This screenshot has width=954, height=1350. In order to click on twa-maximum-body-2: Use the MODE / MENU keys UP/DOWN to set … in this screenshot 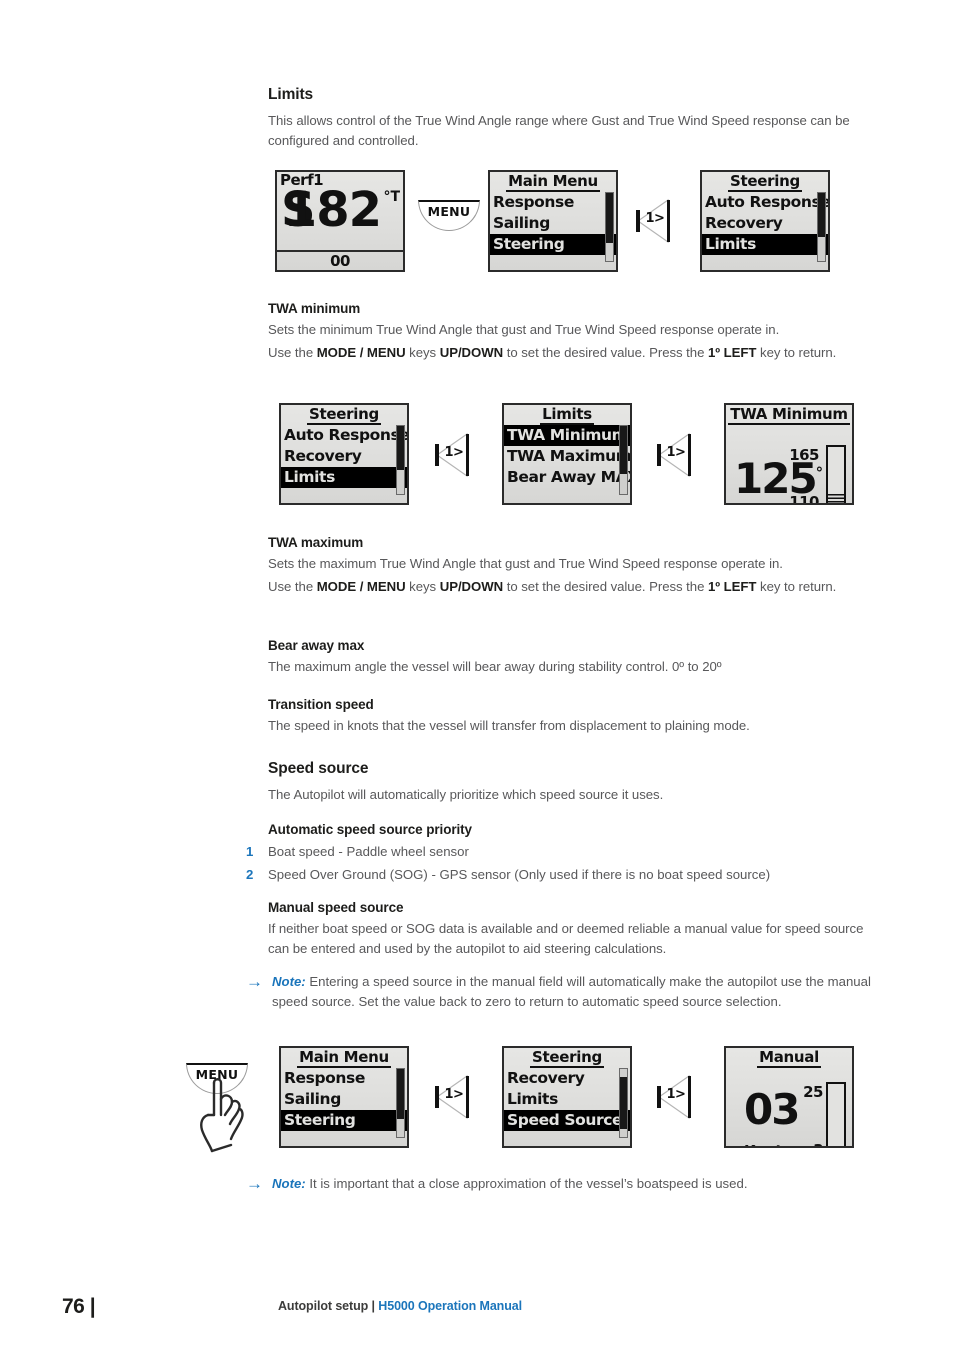, I will do `click(552, 586)`.